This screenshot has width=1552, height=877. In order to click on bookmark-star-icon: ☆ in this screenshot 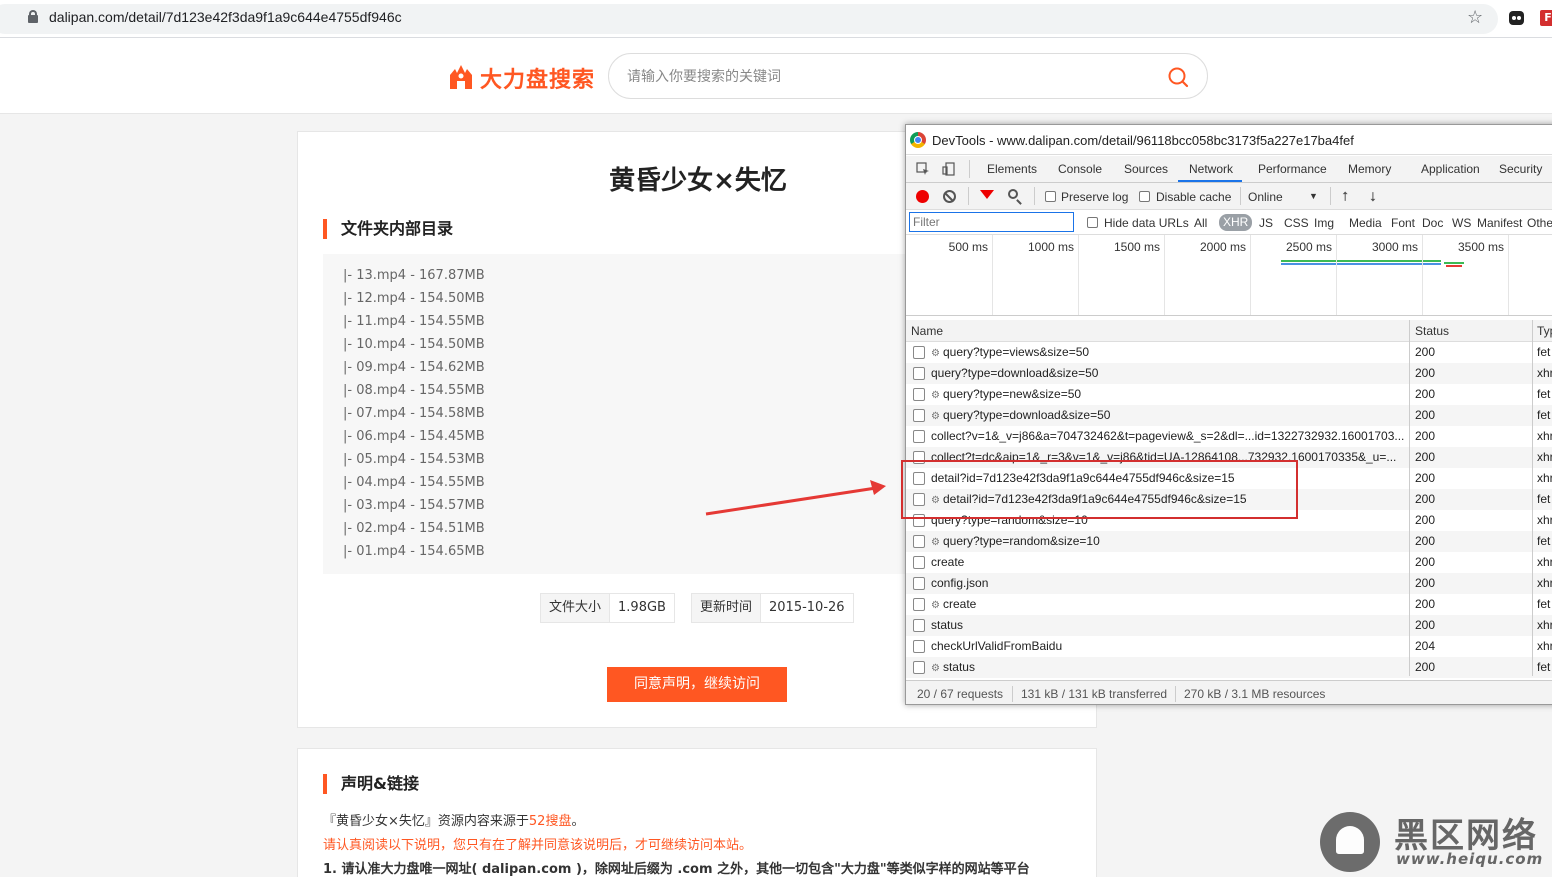, I will do `click(1475, 17)`.